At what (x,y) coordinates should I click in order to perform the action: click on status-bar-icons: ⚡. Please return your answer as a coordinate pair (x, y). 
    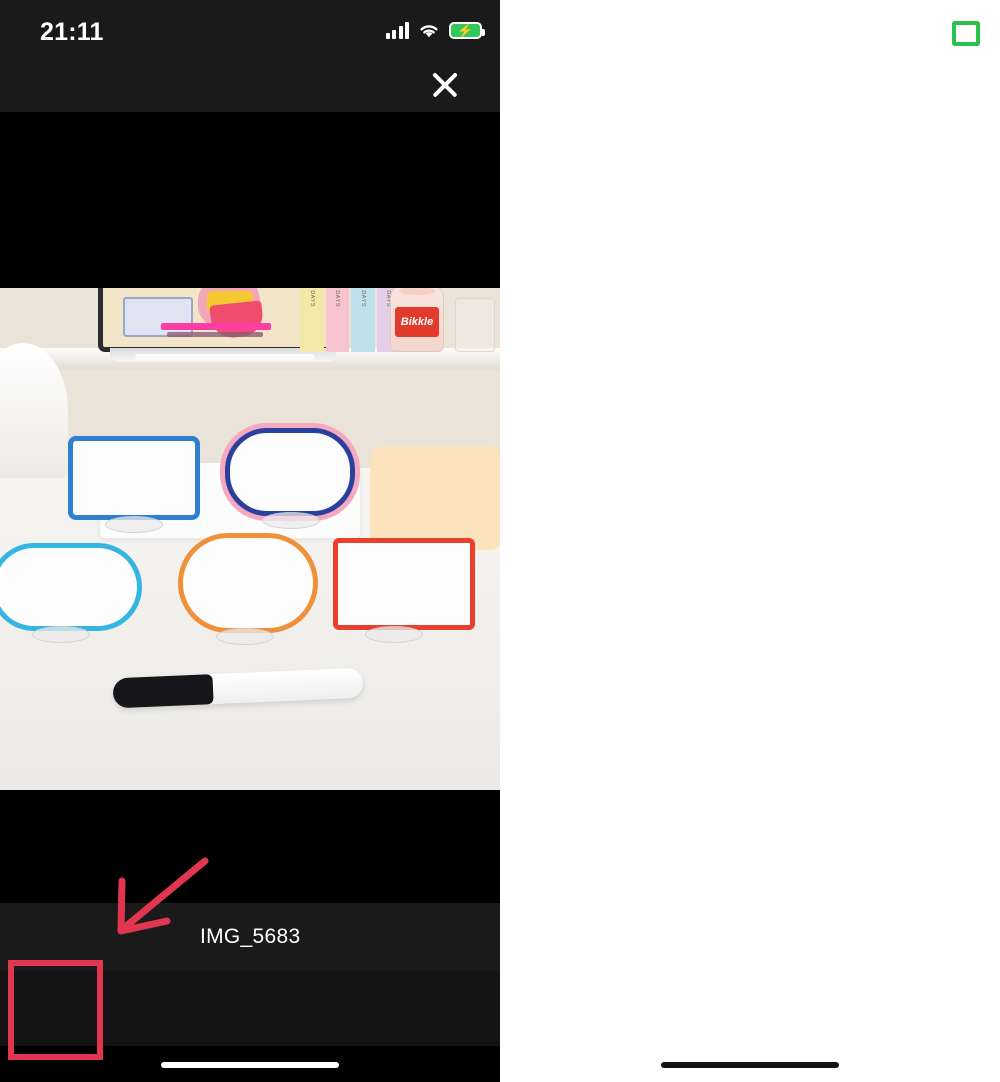
    Looking at the image, I should click on (435, 30).